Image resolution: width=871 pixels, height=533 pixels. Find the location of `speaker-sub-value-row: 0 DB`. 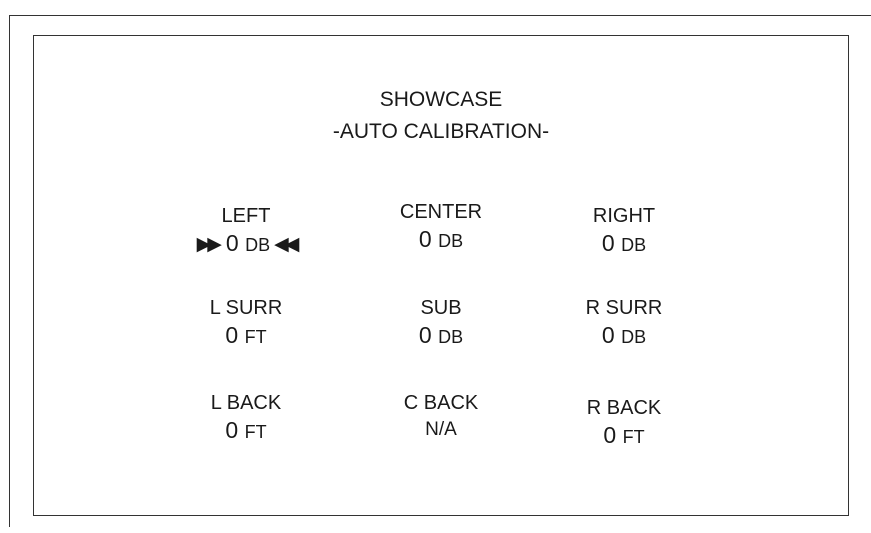

speaker-sub-value-row: 0 DB is located at coordinates (441, 336).